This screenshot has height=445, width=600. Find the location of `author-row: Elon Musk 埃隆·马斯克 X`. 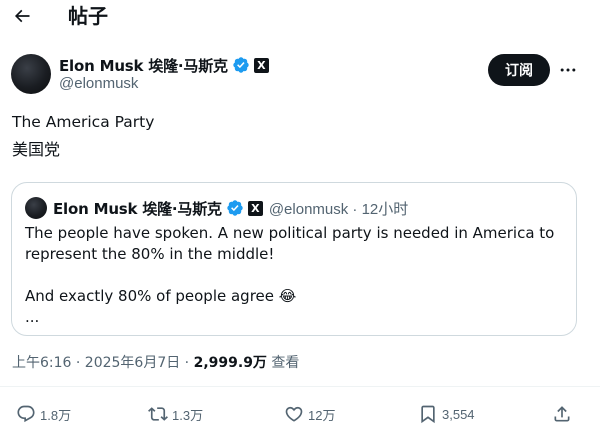

author-row: Elon Musk 埃隆·马斯克 X is located at coordinates (164, 65).